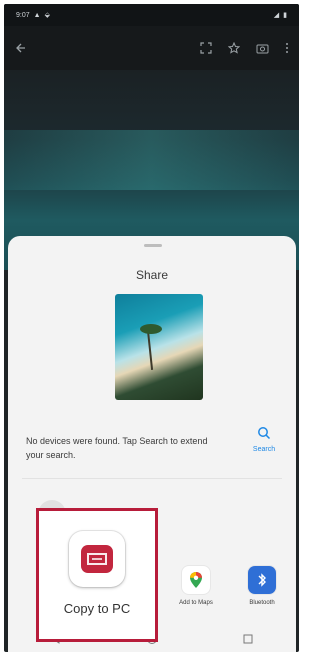 Image resolution: width=320 pixels, height=657 pixels. I want to click on back-arrow-icon, so click(20, 48).